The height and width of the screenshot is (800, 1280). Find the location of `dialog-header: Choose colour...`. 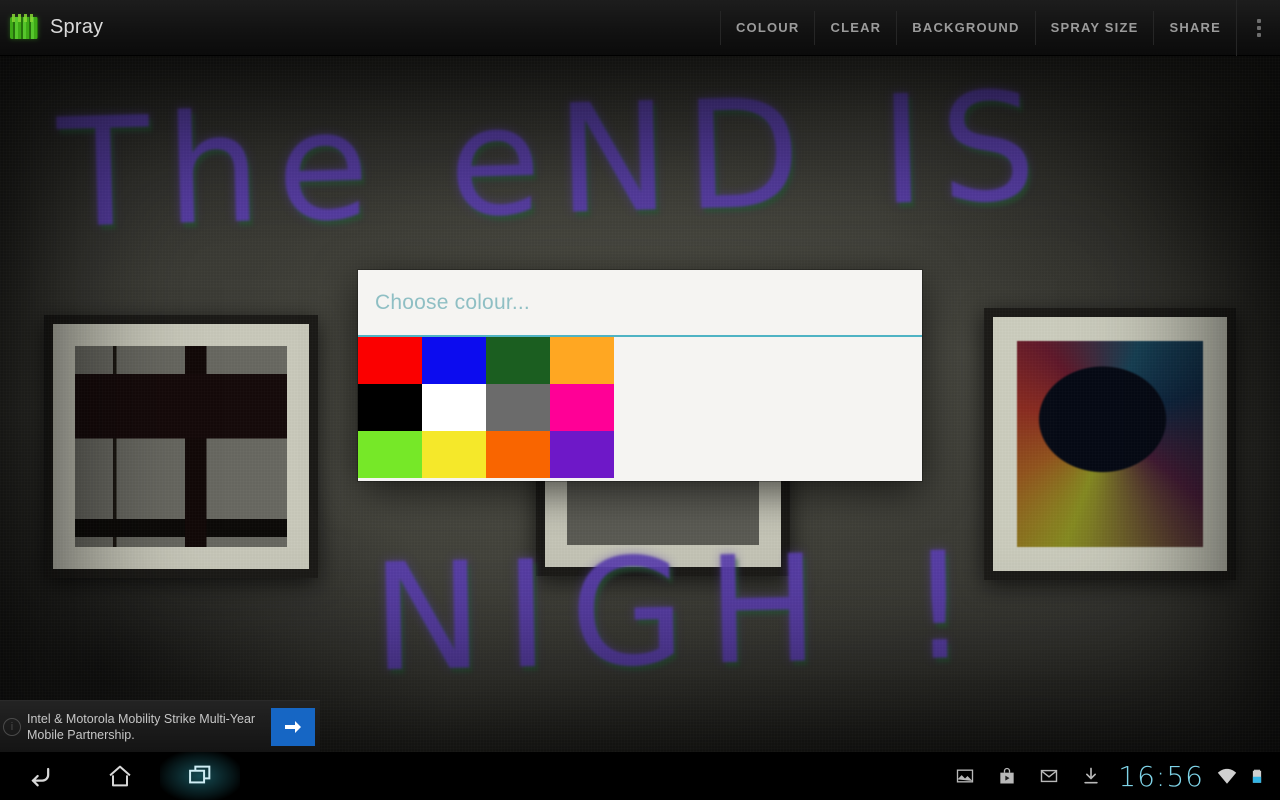

dialog-header: Choose colour... is located at coordinates (640, 303).